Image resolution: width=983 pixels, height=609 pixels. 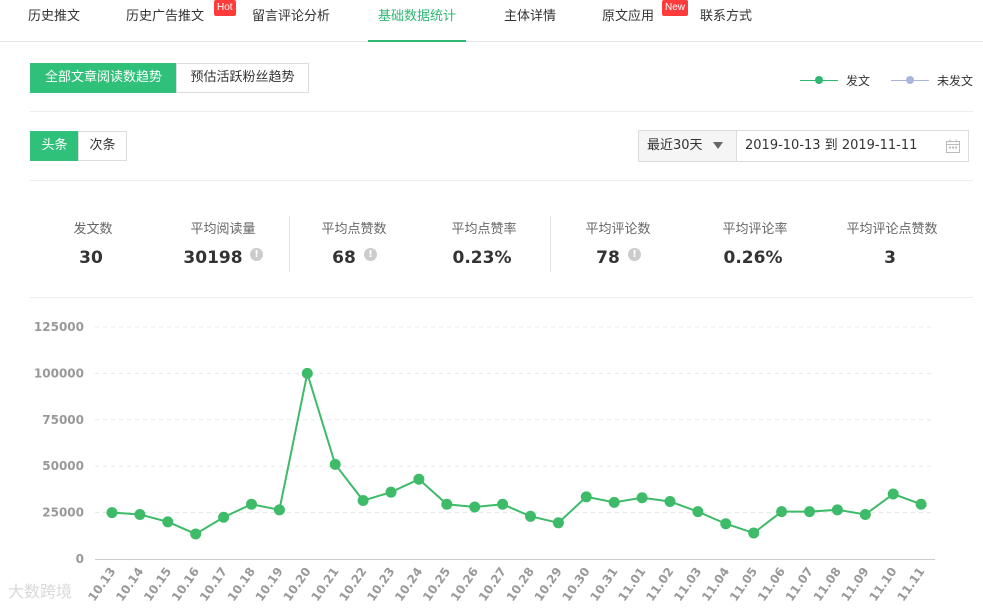 I want to click on x-tick-label: 11.08, so click(x=827, y=584).